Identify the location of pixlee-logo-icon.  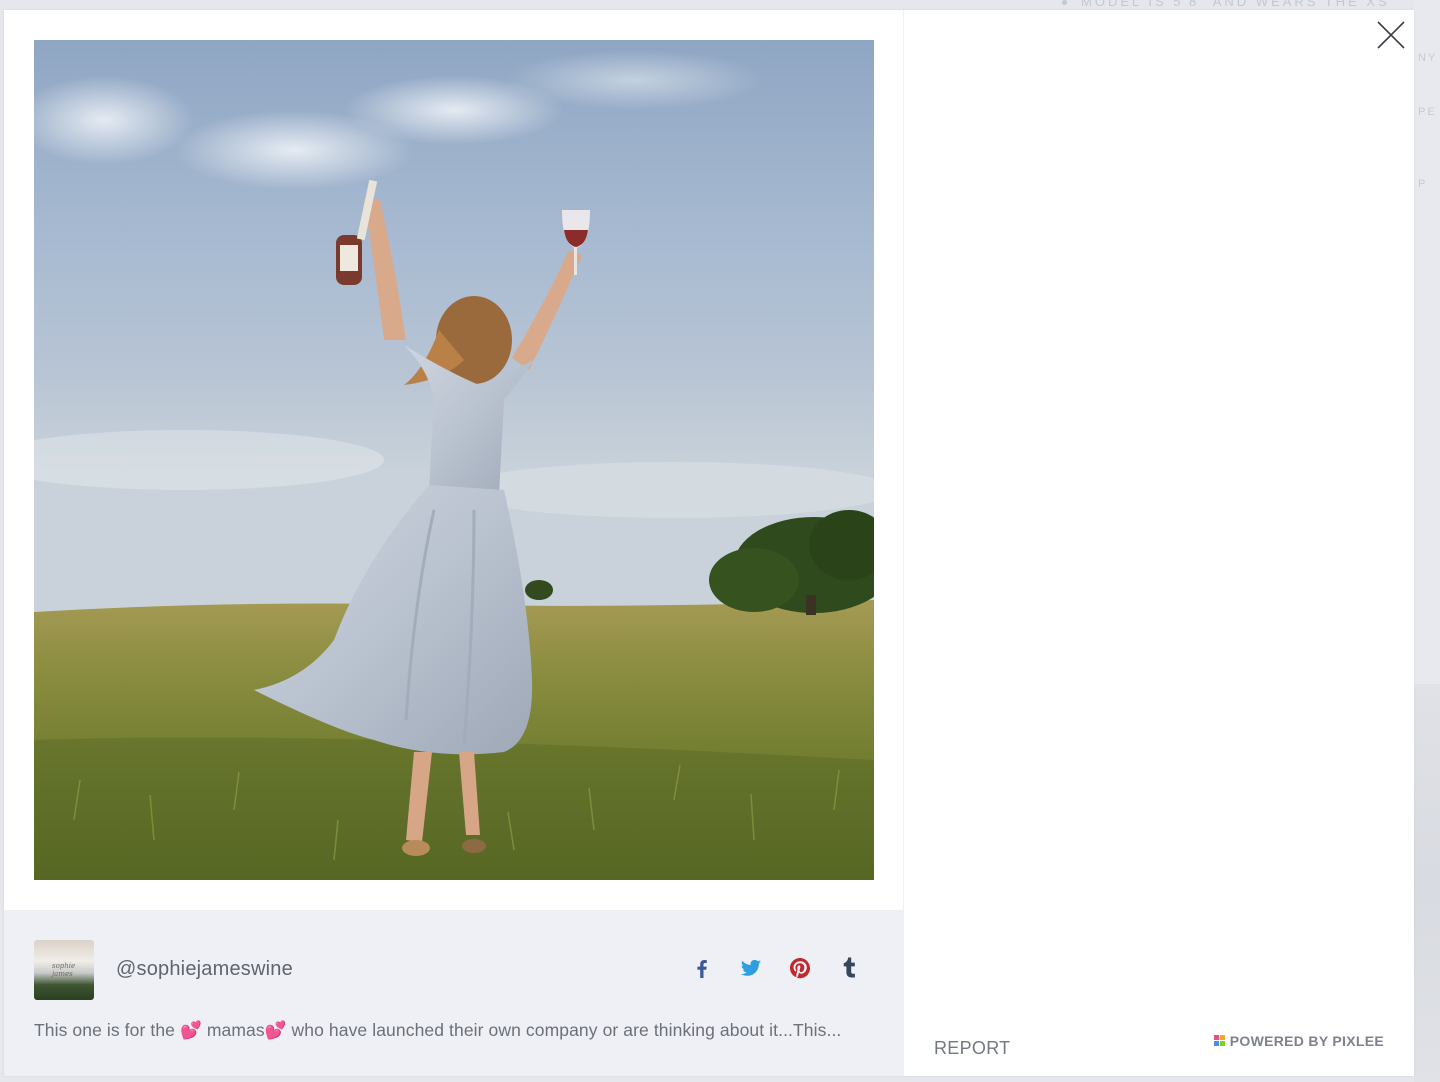
(1219, 1041).